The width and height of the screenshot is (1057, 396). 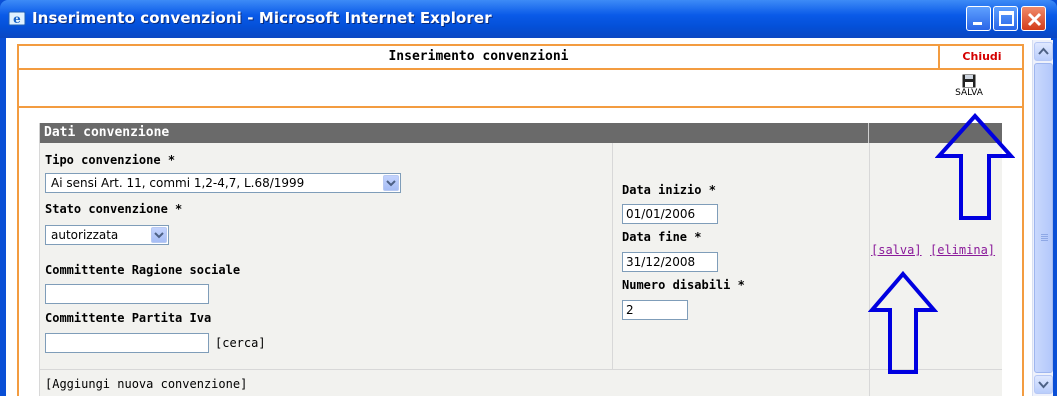 What do you see at coordinates (520, 369) in the screenshot?
I see `row-divider` at bounding box center [520, 369].